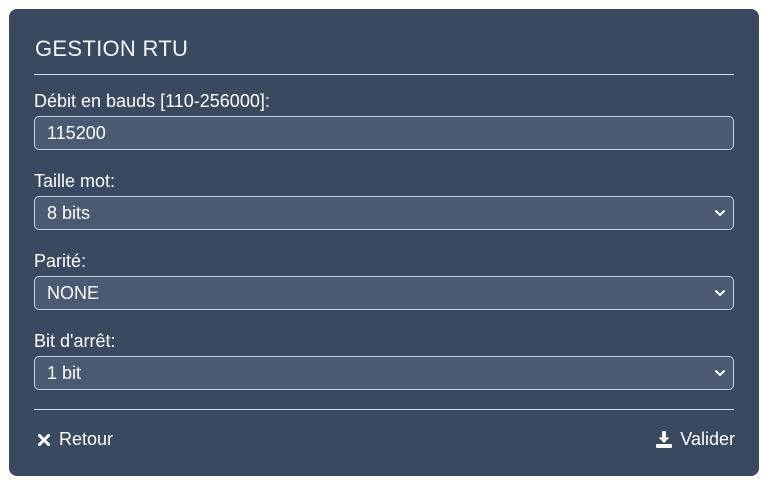 This screenshot has width=765, height=480. Describe the element at coordinates (73, 293) in the screenshot. I see `parity-value: NONE` at that location.